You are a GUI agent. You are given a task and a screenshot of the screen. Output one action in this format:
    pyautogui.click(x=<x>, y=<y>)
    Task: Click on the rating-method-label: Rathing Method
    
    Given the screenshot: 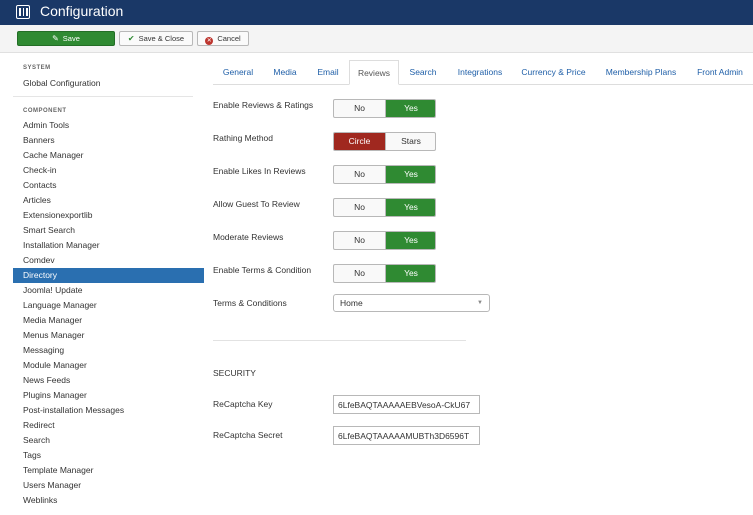 What is the action you would take?
    pyautogui.click(x=243, y=138)
    